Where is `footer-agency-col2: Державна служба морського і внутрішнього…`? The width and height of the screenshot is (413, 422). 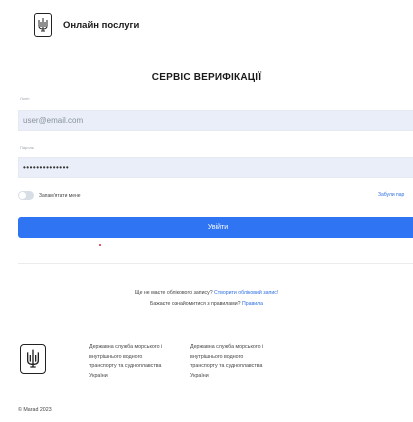 footer-agency-col2: Державна служба морського і внутрішнього… is located at coordinates (240, 362).